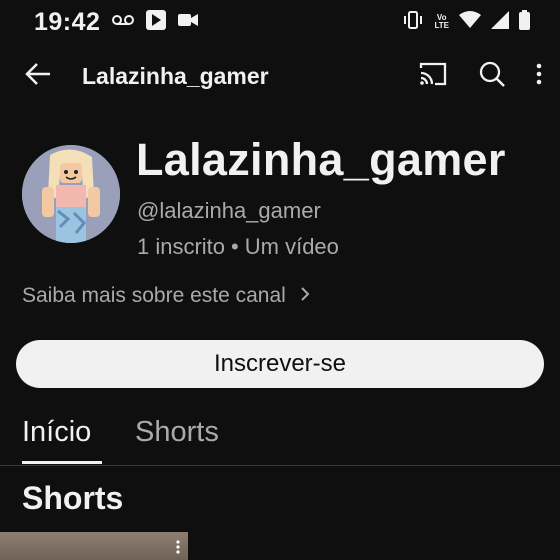 This screenshot has height=560, width=560. I want to click on volte-icon: Vo LTE, so click(441, 22).